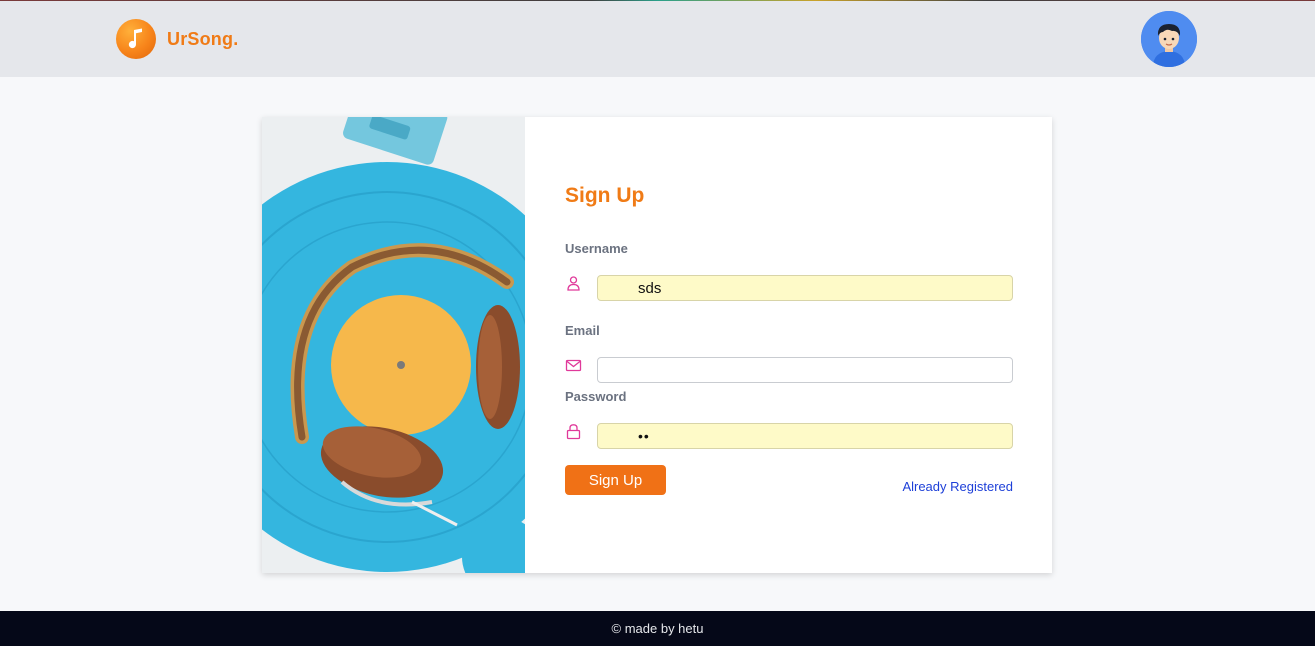 The width and height of the screenshot is (1315, 646). Describe the element at coordinates (657, 39) in the screenshot. I see `navbar: UrSong.` at that location.